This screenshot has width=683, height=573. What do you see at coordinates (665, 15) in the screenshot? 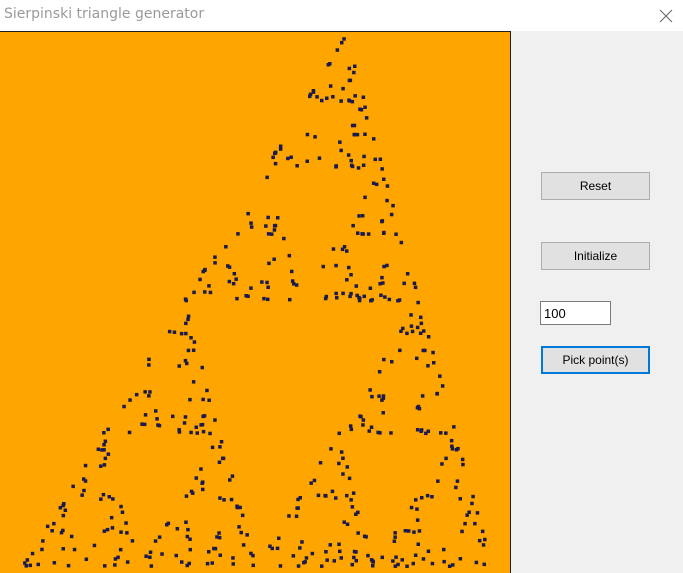
I see `close-button` at bounding box center [665, 15].